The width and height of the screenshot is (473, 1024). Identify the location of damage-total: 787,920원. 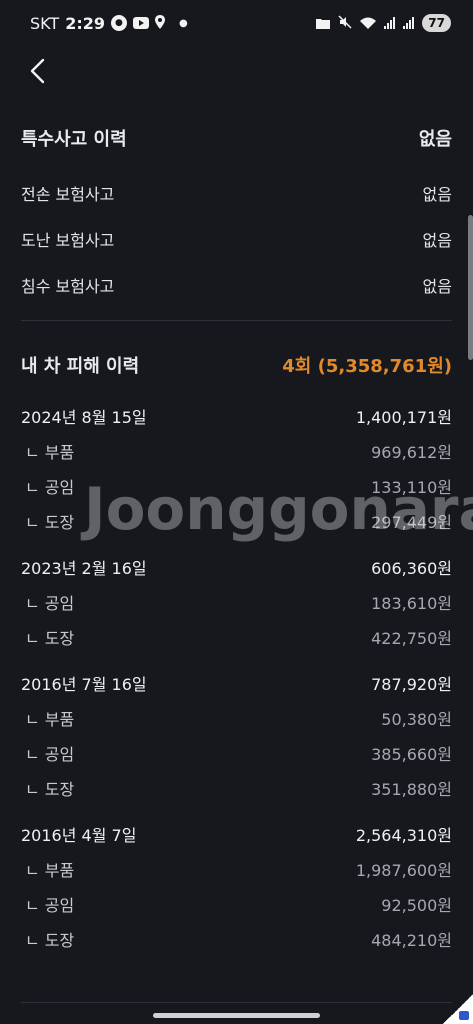
(411, 684).